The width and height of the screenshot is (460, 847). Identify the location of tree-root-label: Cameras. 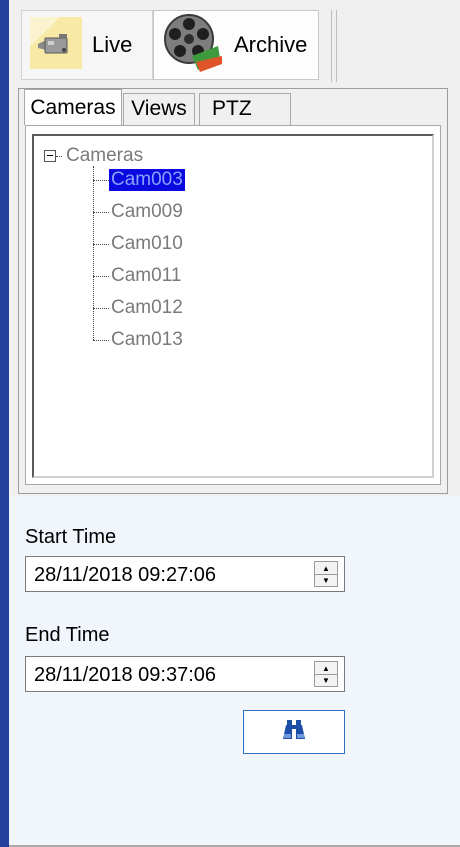
(104, 156).